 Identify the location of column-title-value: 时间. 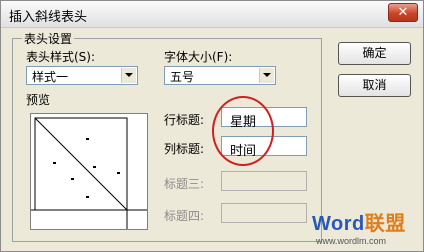
(243, 151).